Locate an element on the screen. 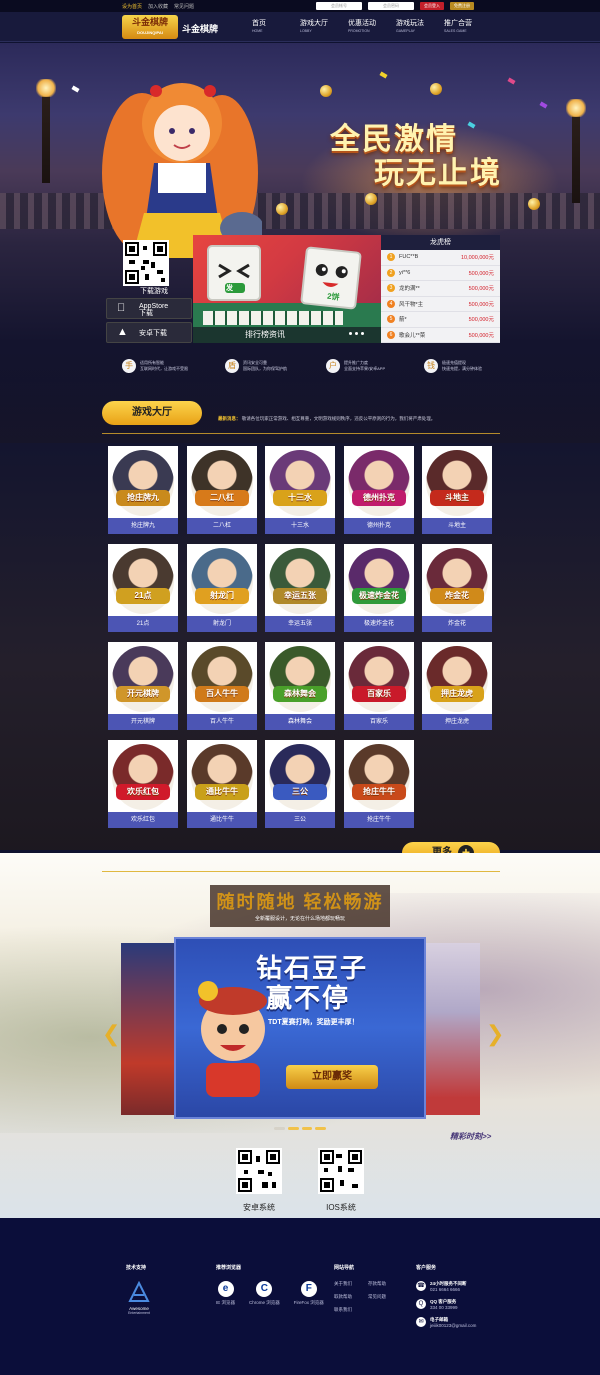  slogan-line-1: 全民激情 is located at coordinates (394, 139).